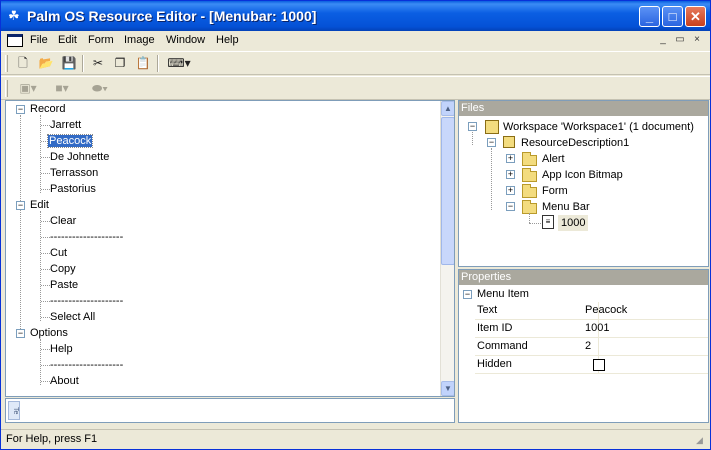 The image size is (711, 450). What do you see at coordinates (510, 206) in the screenshot?
I see `expand-menu-bar-toggle: −` at bounding box center [510, 206].